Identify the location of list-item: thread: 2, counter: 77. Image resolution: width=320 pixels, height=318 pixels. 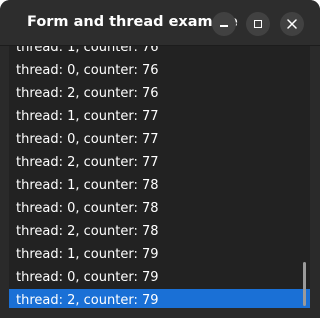
(159, 162).